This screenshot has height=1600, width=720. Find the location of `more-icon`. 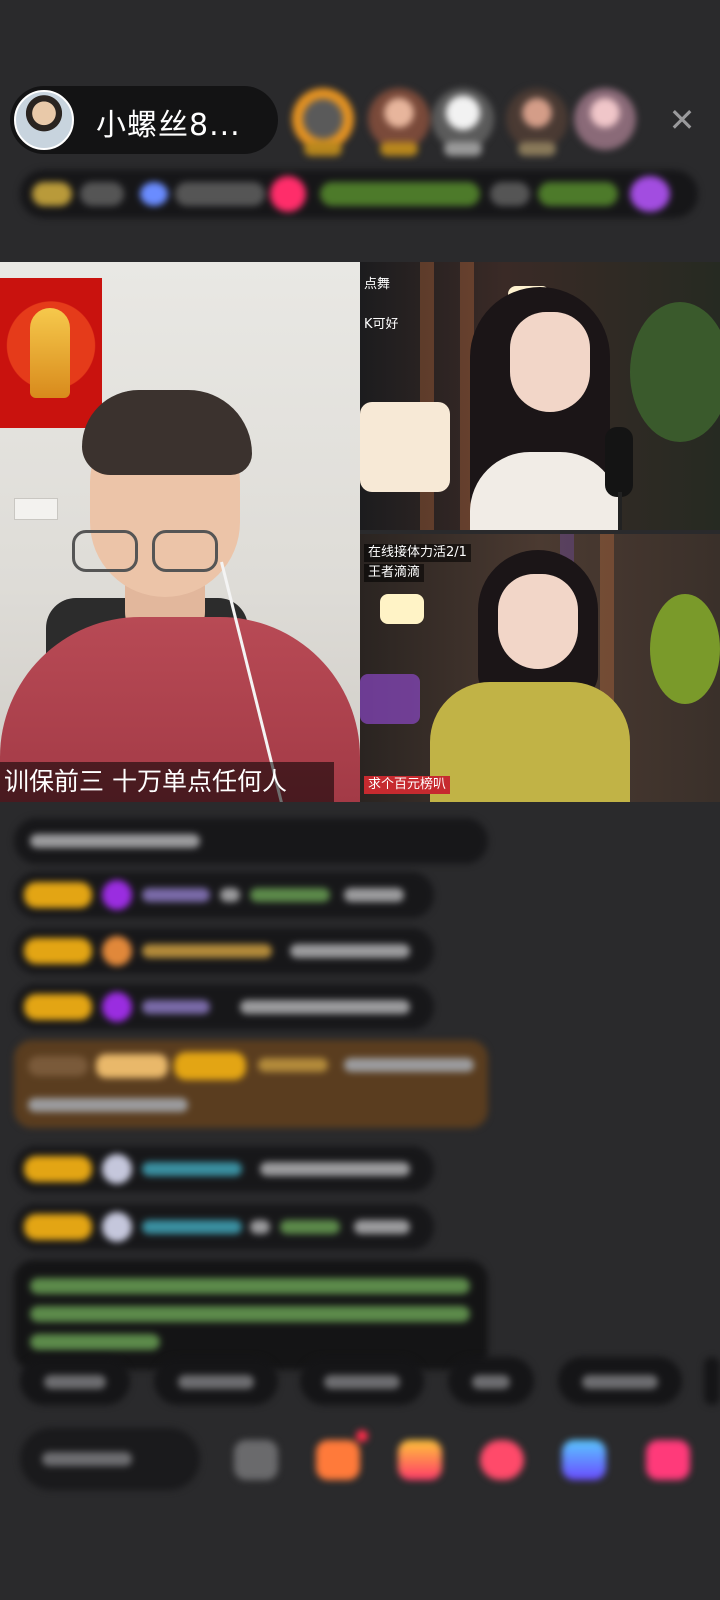

more-icon is located at coordinates (256, 1460).